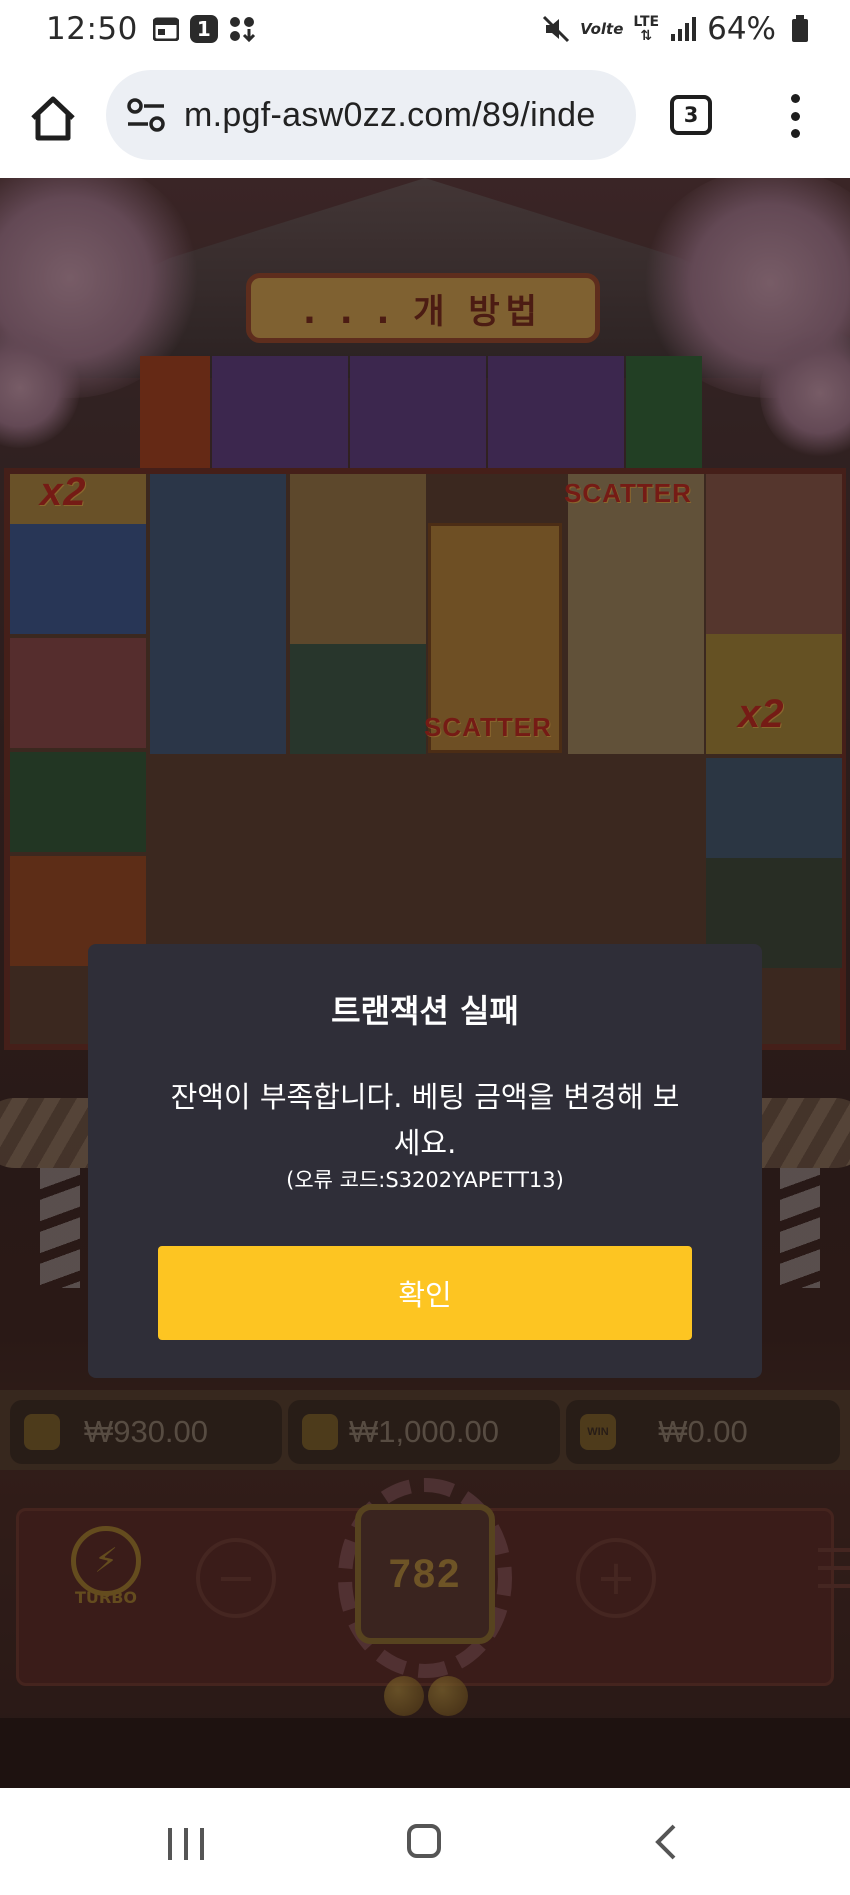 Image resolution: width=850 pixels, height=1895 pixels. What do you see at coordinates (106, 1561) in the screenshot?
I see `lightning-icon: ⚡` at bounding box center [106, 1561].